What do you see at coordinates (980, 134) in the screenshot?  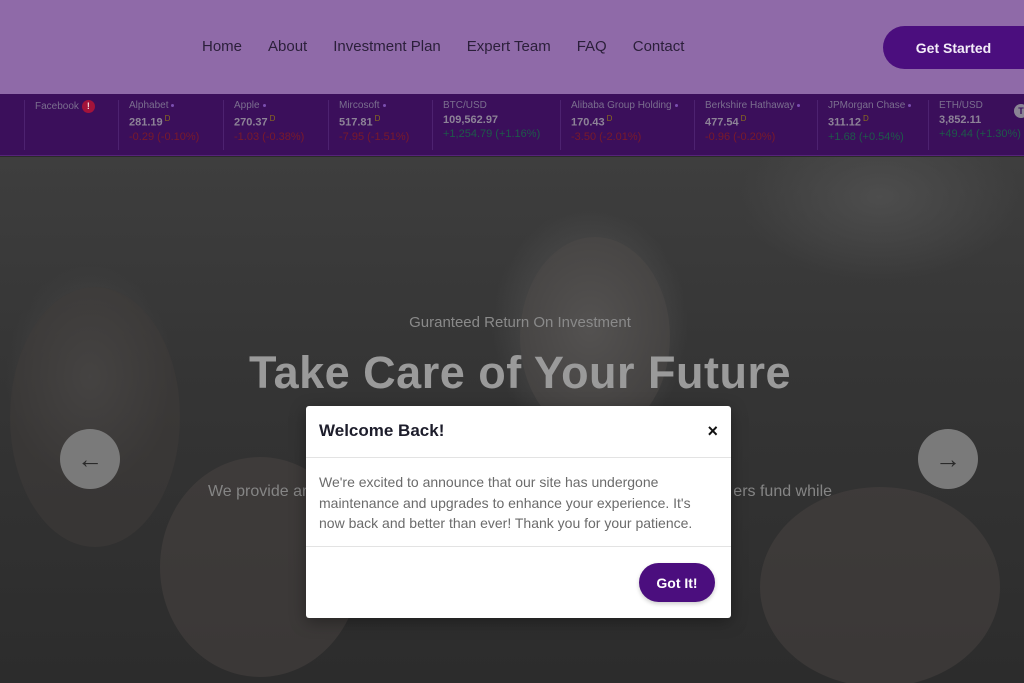 I see `ticker-change: +49.44 (+1.30%)` at bounding box center [980, 134].